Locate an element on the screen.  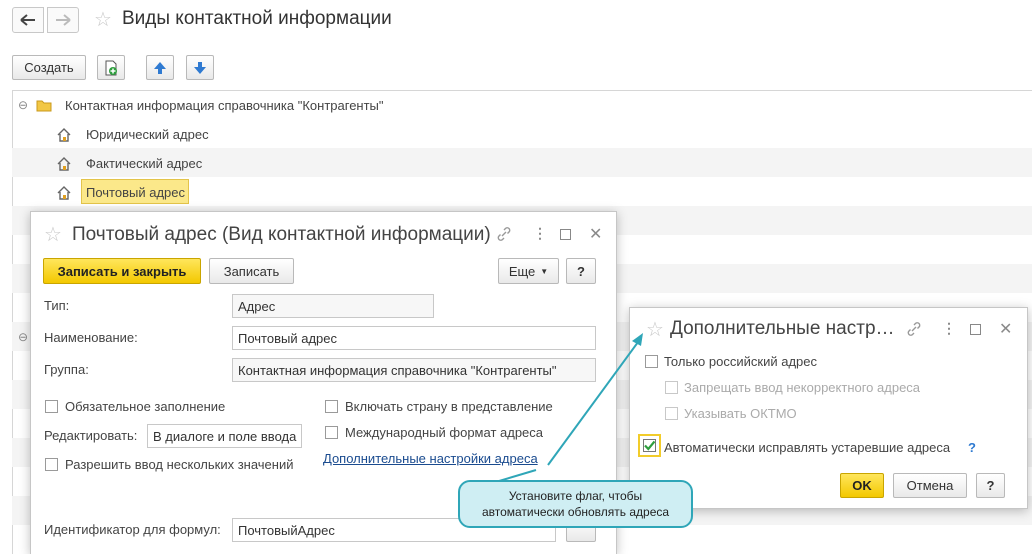
forbid-incorrect-checkbox is located at coordinates (671, 387).